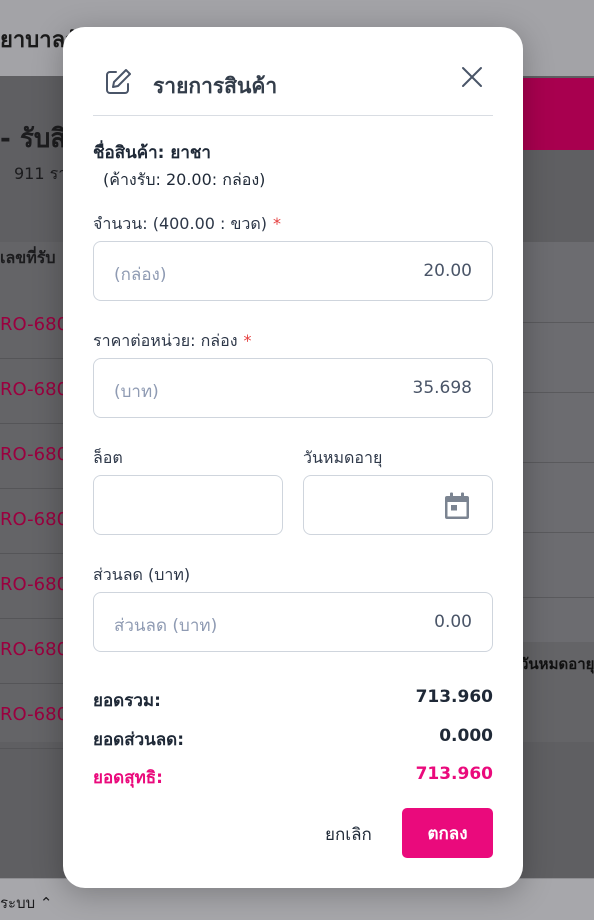 This screenshot has width=594, height=920. Describe the element at coordinates (454, 774) in the screenshot. I see `net-total-value: 713.960` at that location.